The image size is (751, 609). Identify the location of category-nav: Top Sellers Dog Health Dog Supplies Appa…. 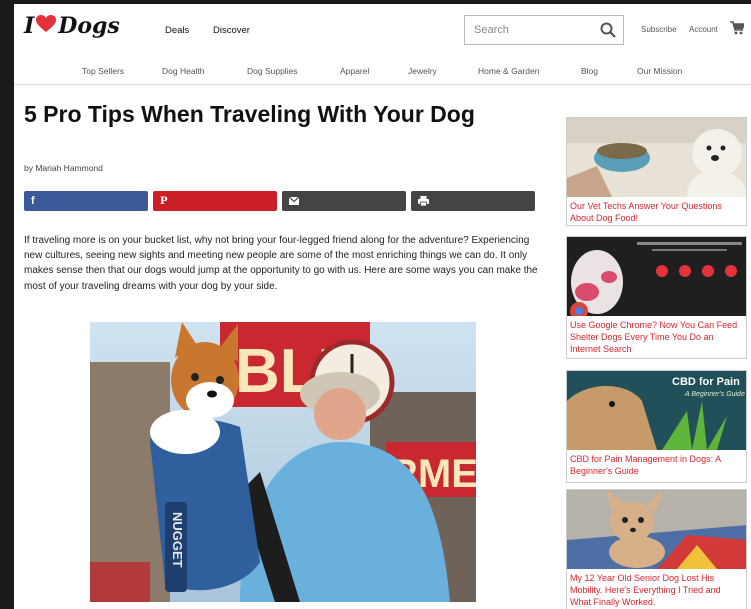
(382, 71).